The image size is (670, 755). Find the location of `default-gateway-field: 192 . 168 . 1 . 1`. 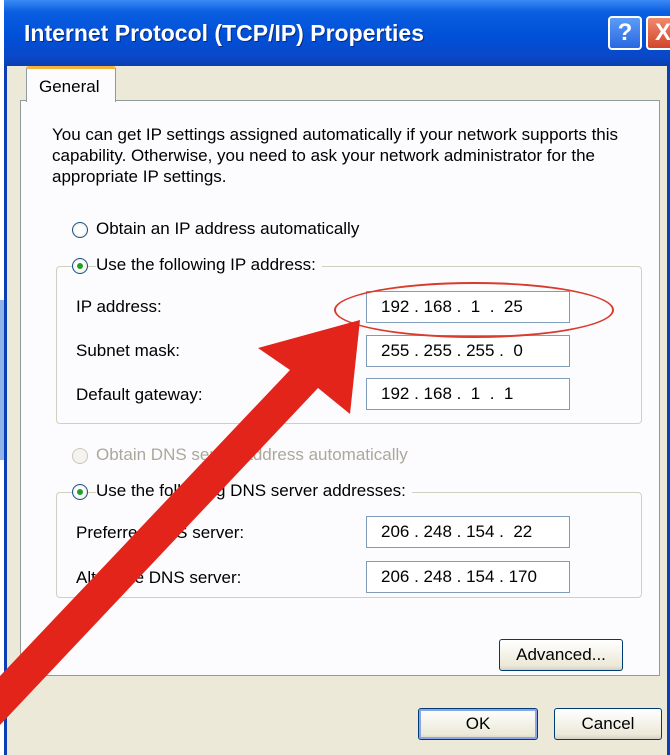

default-gateway-field: 192 . 168 . 1 . 1 is located at coordinates (468, 394).